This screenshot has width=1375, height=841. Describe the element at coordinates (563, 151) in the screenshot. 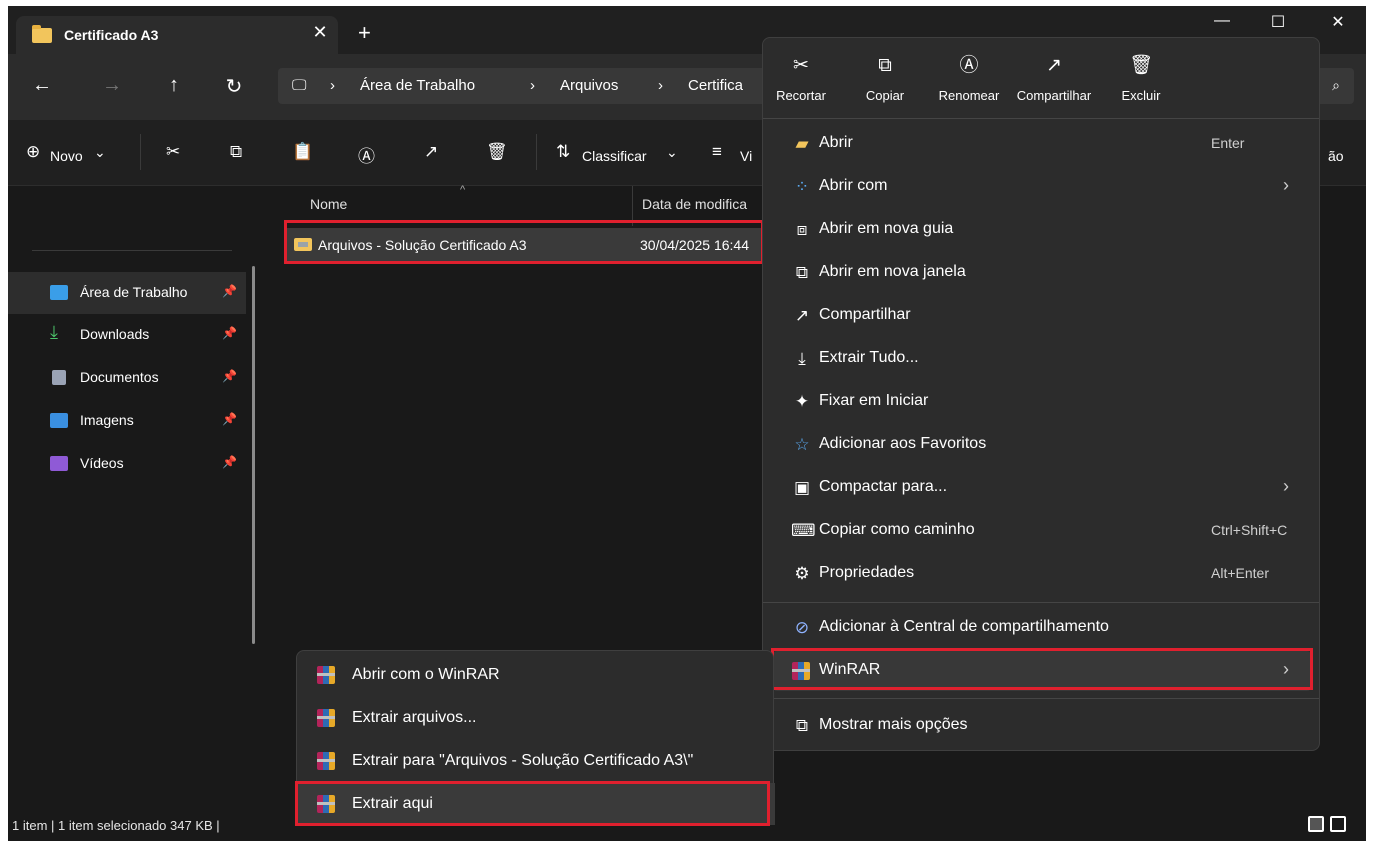

I see `sort-icon: ⇅` at that location.